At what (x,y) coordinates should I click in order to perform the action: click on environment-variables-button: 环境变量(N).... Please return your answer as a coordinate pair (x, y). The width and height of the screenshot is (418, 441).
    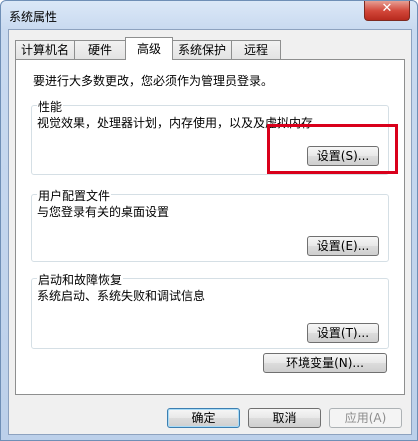
    Looking at the image, I should click on (325, 363).